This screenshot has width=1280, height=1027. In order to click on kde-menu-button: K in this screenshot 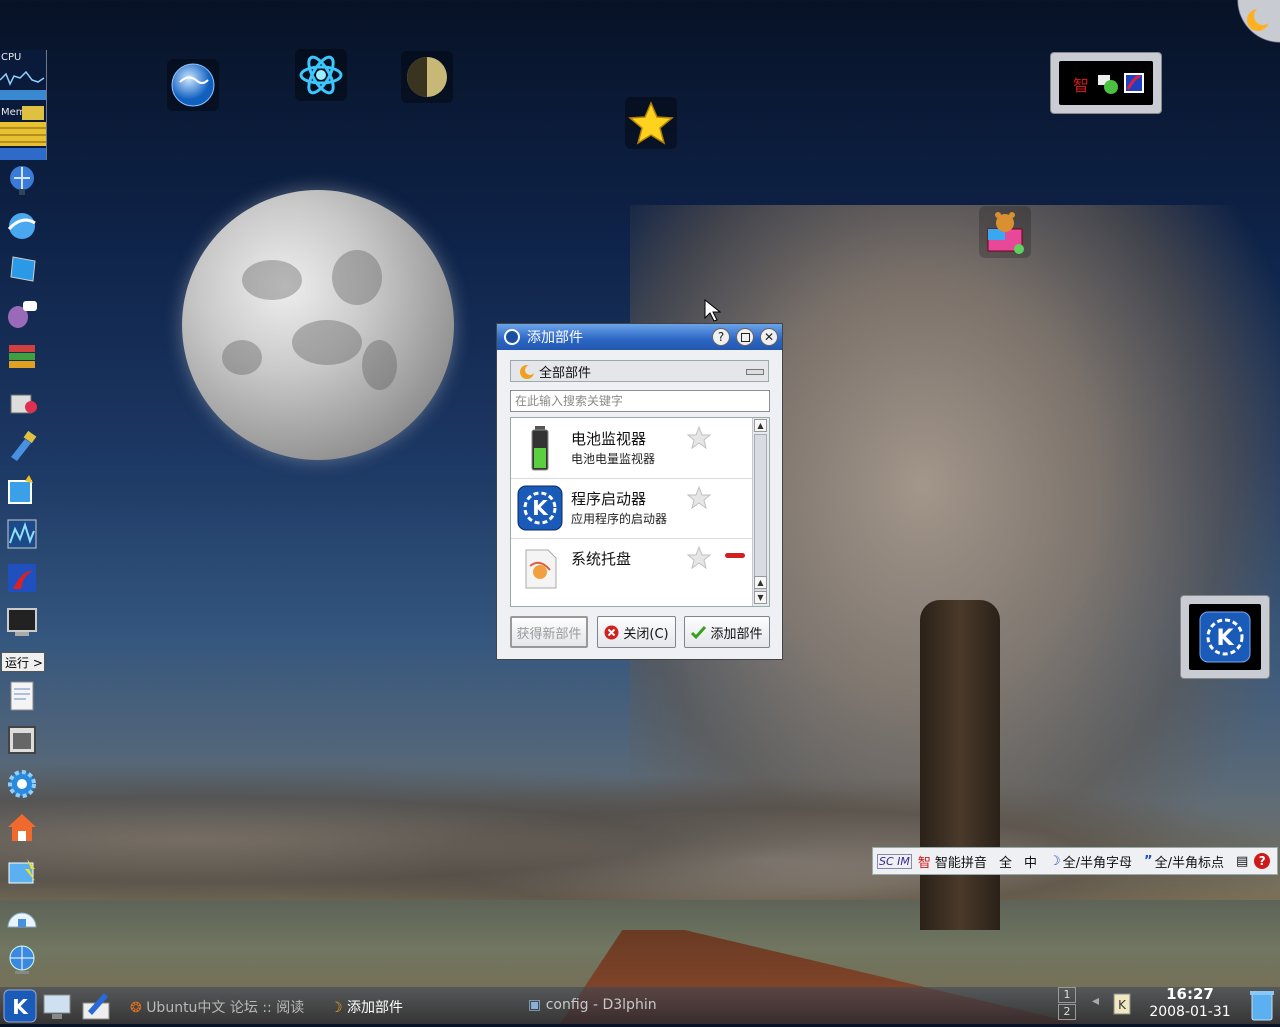, I will do `click(20, 1008)`.